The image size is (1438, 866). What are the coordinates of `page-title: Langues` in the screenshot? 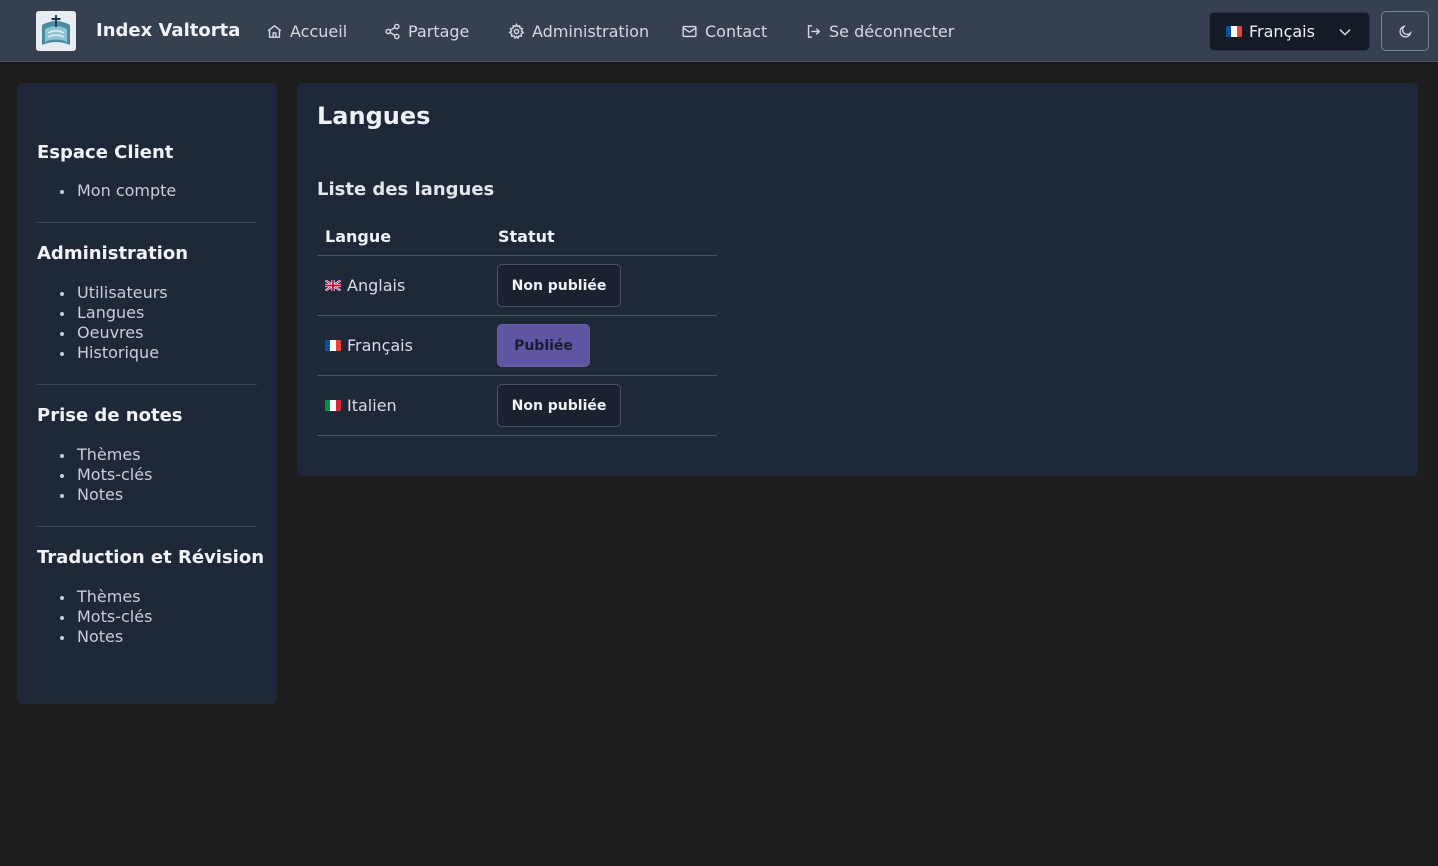 It's located at (374, 116).